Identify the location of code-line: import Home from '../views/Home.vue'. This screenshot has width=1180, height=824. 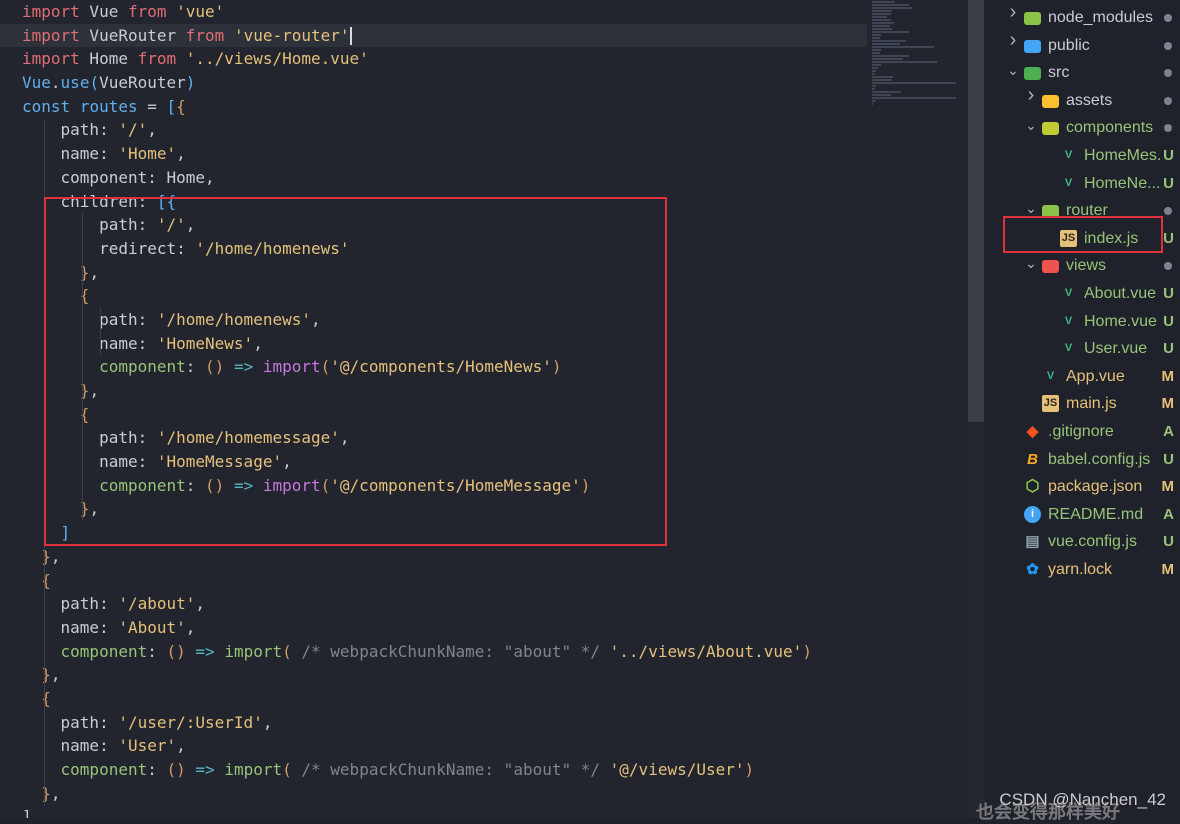
(484, 59).